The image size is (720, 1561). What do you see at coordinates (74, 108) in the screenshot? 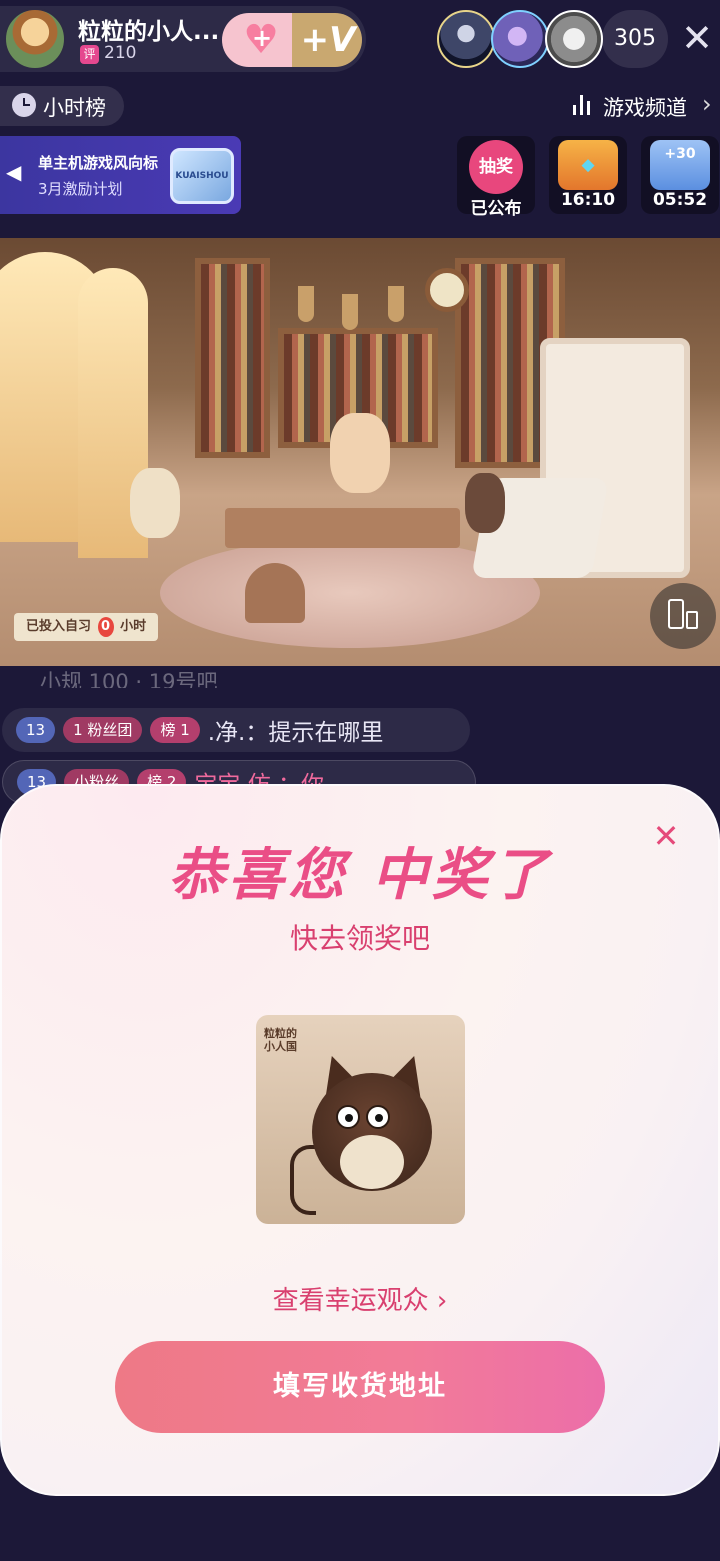
I see `hourly-rank-label: 小时榜` at bounding box center [74, 108].